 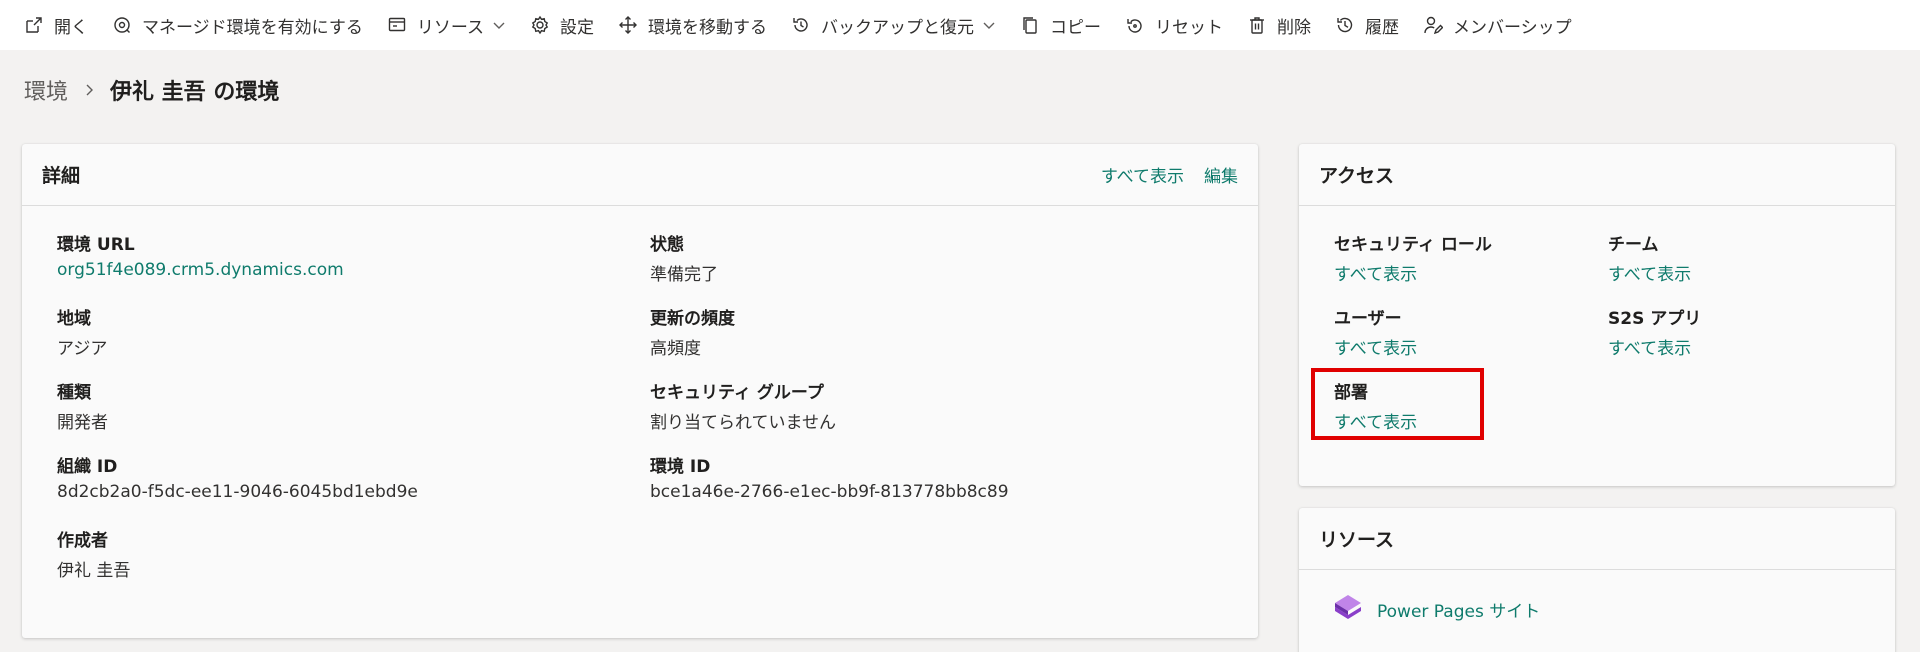 What do you see at coordinates (1221, 174) in the screenshot?
I see `details-edit-link: 編集` at bounding box center [1221, 174].